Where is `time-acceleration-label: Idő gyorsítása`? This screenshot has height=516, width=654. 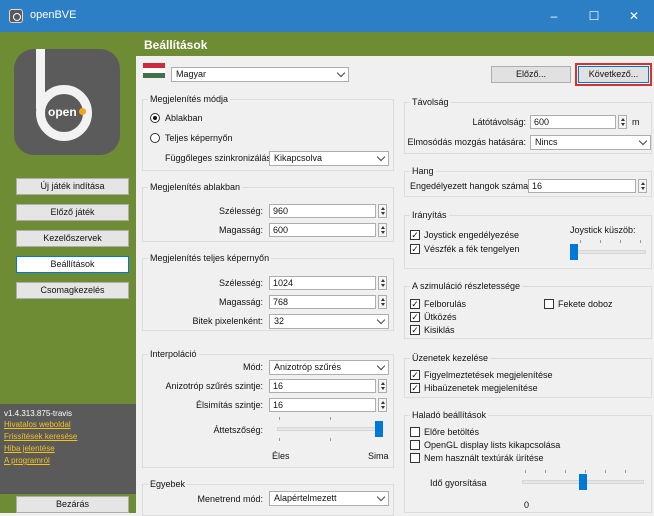
time-acceleration-label: Idő gyorsítása is located at coordinates (458, 483).